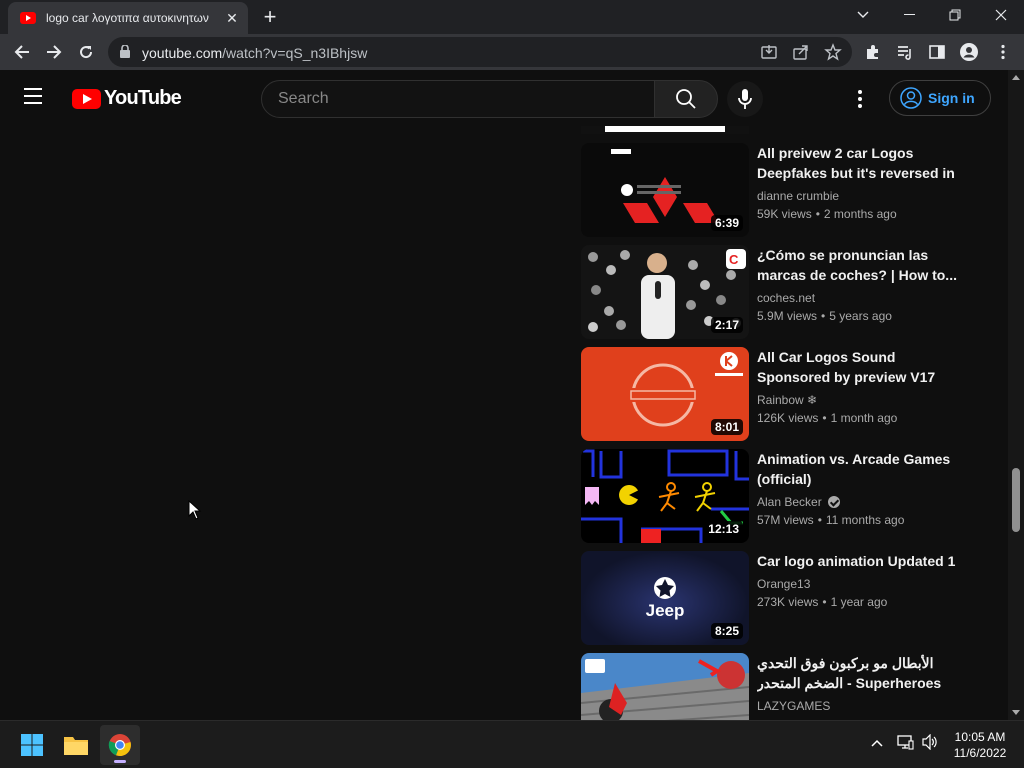  Describe the element at coordinates (787, 400) in the screenshot. I see `channel-name: Rainbow ❄` at that location.